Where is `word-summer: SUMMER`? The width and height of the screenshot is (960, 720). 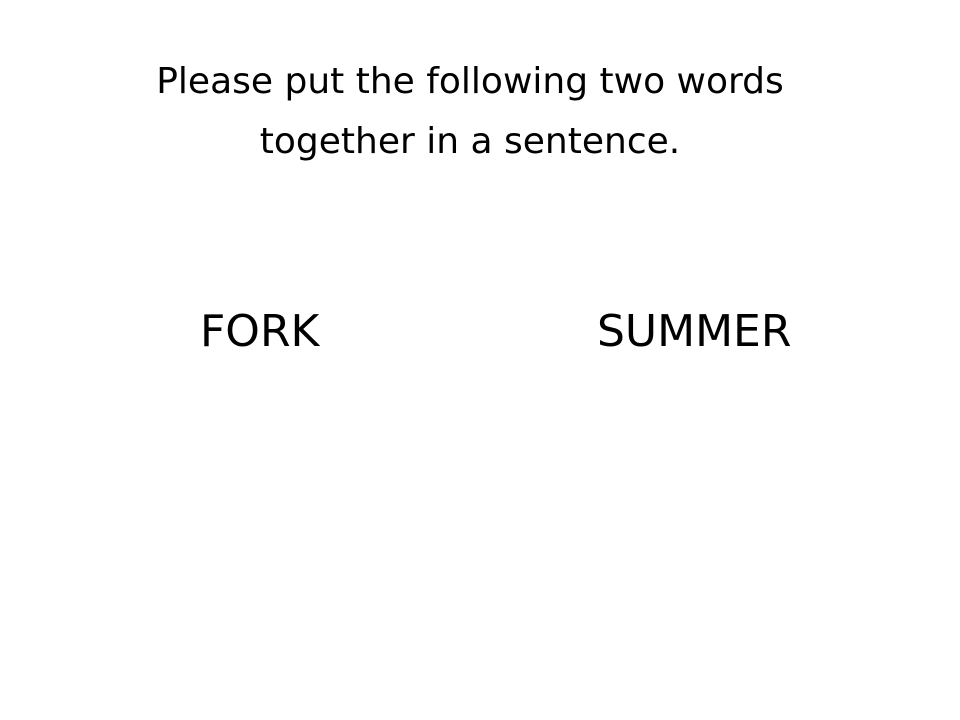
word-summer: SUMMER is located at coordinates (694, 331).